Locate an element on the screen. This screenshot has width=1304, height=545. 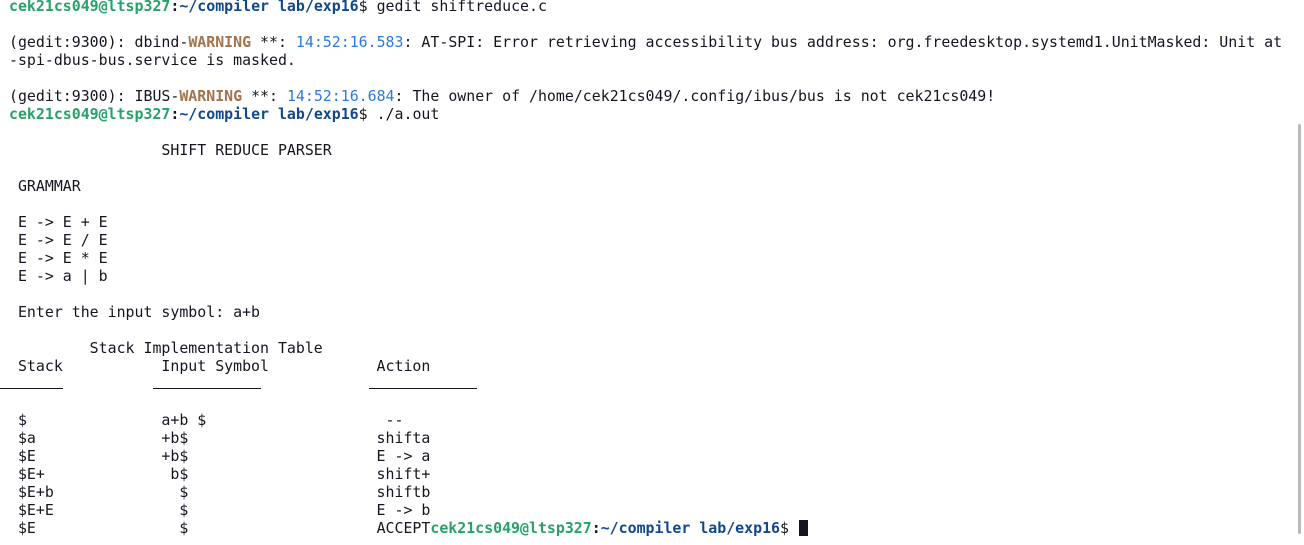
stack-column-underline is located at coordinates (31, 388).